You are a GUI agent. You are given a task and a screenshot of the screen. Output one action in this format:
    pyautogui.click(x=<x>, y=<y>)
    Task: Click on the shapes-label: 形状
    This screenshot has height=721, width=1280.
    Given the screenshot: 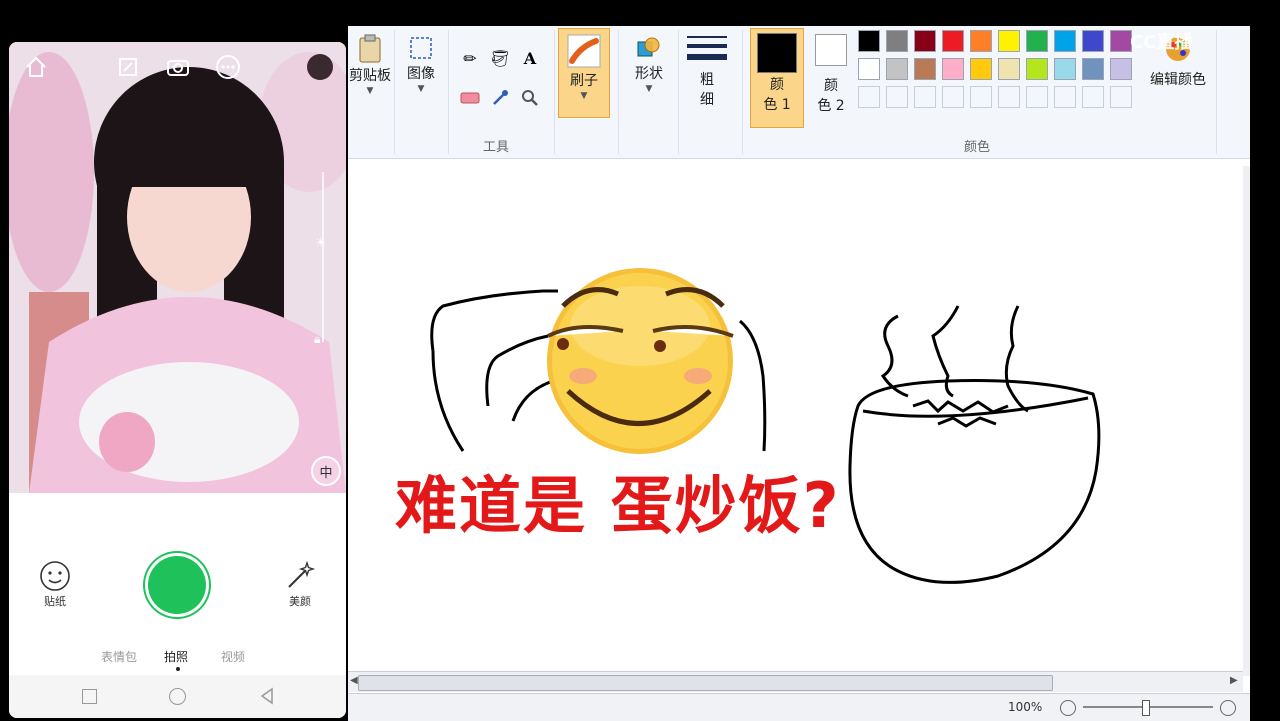 What is the action you would take?
    pyautogui.click(x=649, y=74)
    